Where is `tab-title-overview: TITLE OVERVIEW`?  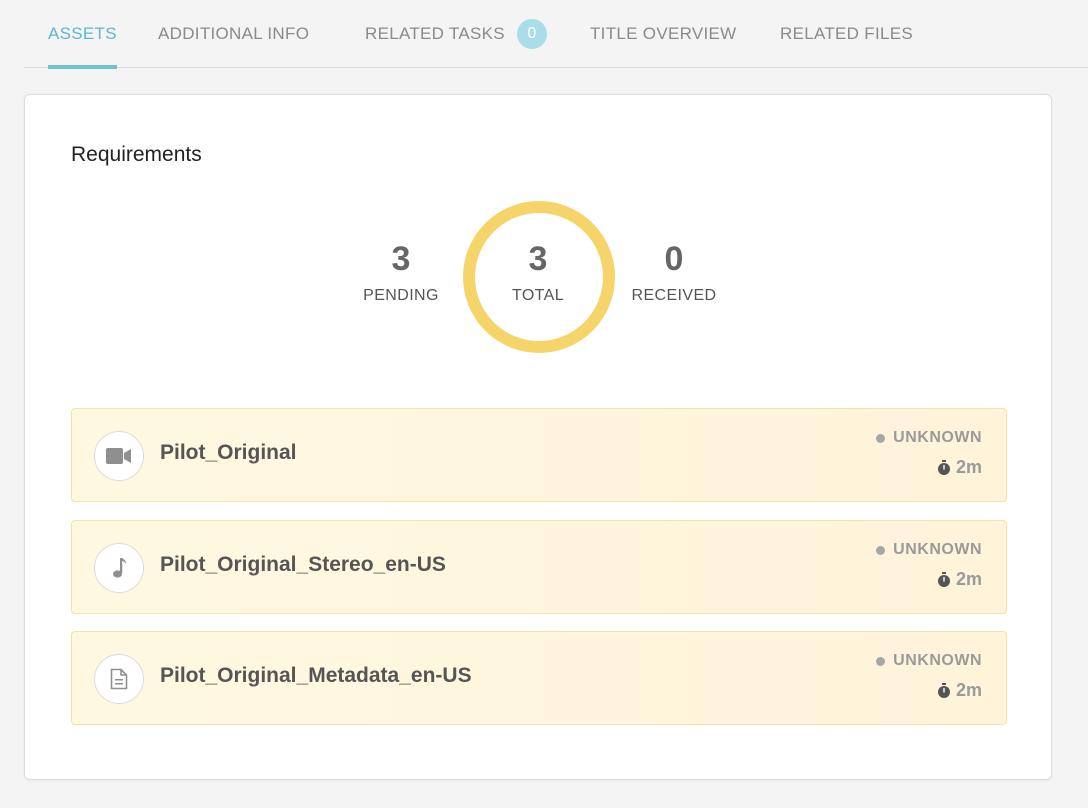
tab-title-overview: TITLE OVERVIEW is located at coordinates (663, 34).